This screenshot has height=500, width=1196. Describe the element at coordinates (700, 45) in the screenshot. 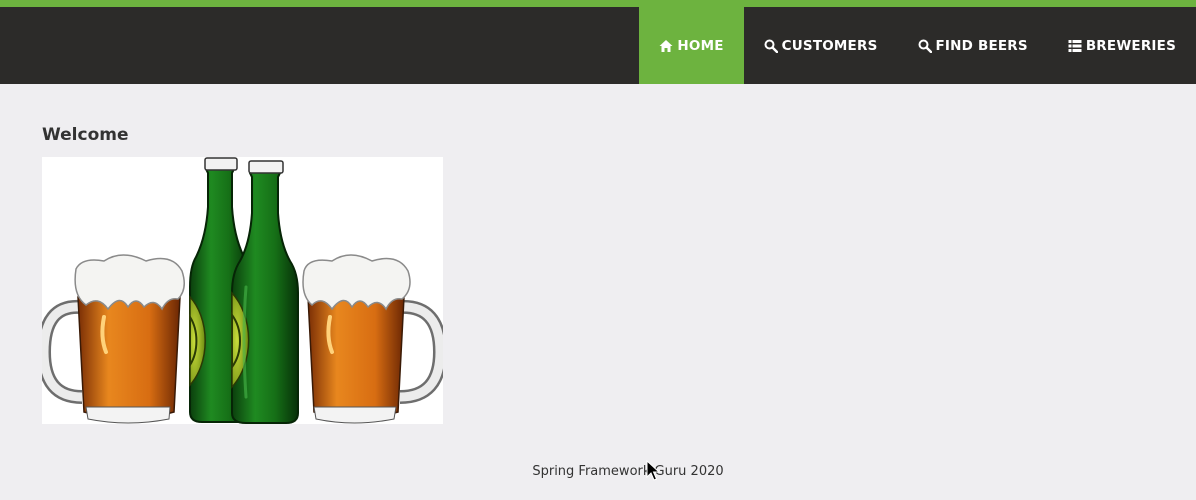

I see `nav-item-label: HOME` at that location.